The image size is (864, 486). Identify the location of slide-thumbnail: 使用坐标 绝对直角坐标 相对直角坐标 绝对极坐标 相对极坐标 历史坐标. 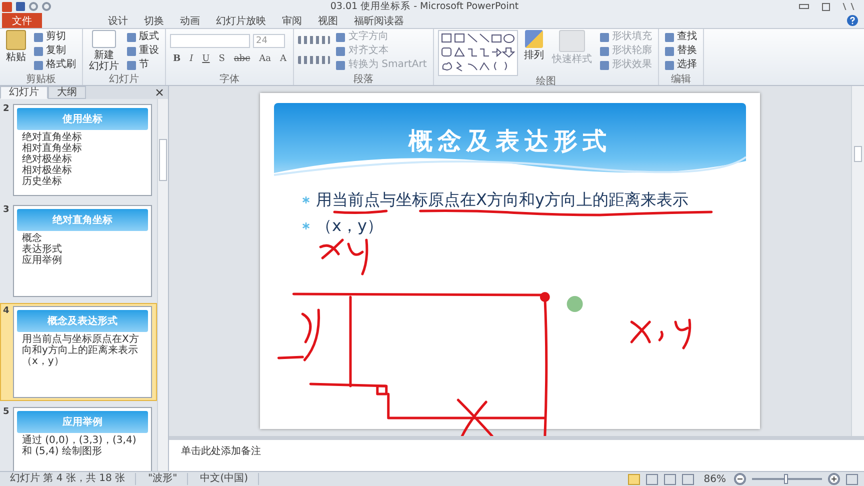
(82, 150).